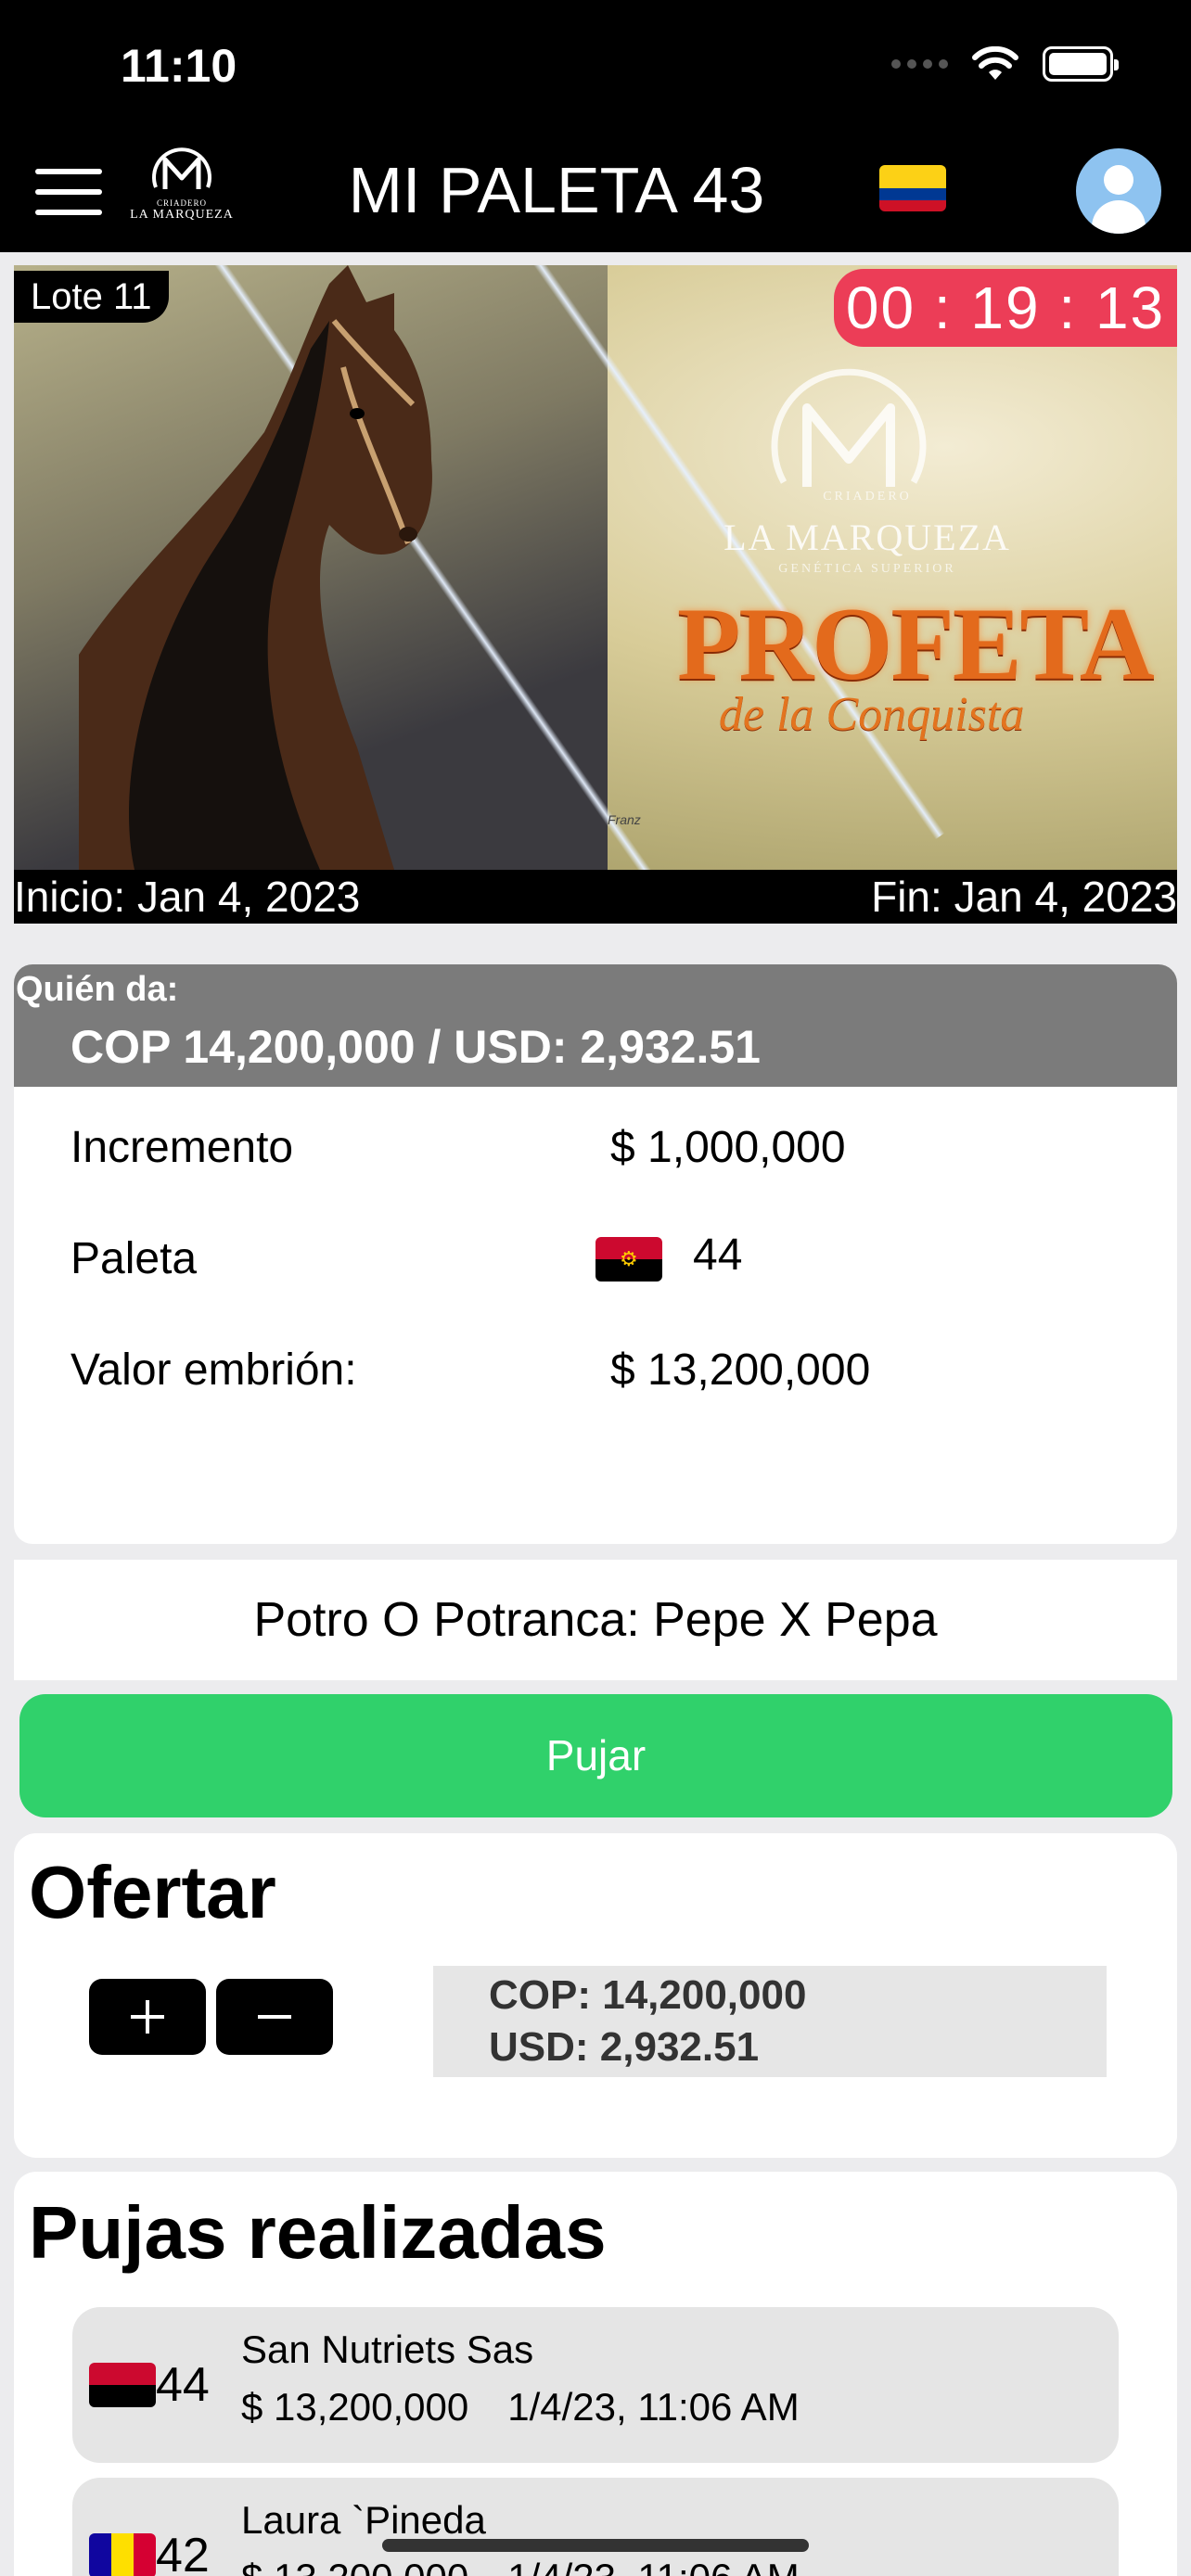 The width and height of the screenshot is (1191, 2576). I want to click on auction-dates: Inicio: Jan 4, 2023 Fin: Jan 4, 2023, so click(595, 897).